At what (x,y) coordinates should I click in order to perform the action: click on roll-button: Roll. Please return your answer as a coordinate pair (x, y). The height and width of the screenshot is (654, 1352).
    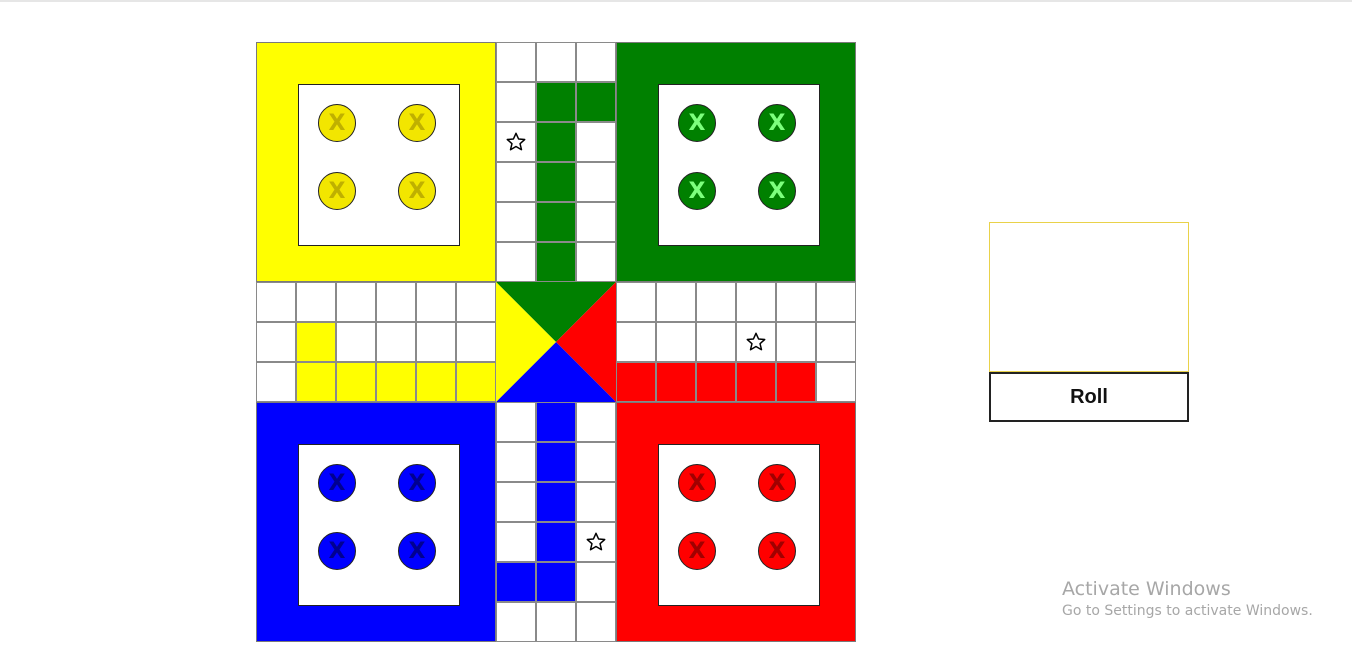
    Looking at the image, I should click on (1089, 397).